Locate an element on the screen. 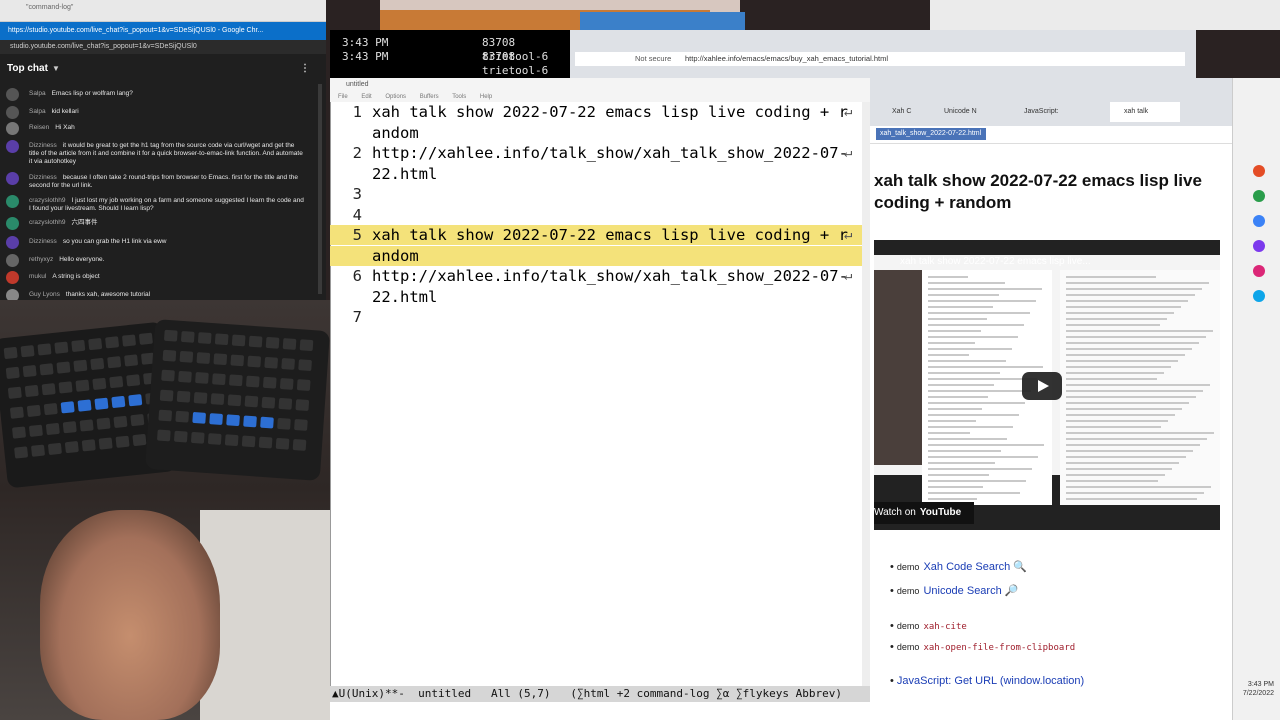  tab-javascript: JavaScript: is located at coordinates (1034, 112).